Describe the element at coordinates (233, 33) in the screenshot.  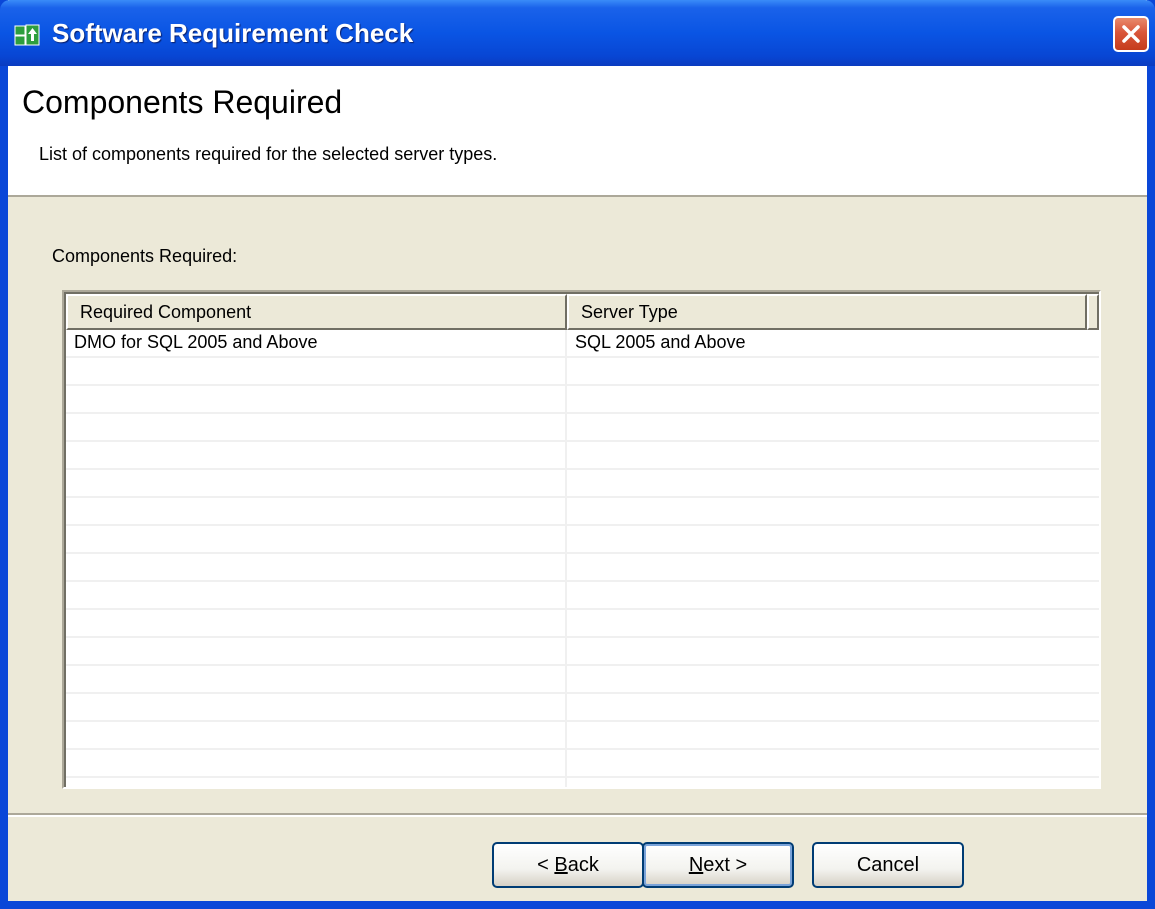
I see `window-title: Software Requirement Check` at that location.